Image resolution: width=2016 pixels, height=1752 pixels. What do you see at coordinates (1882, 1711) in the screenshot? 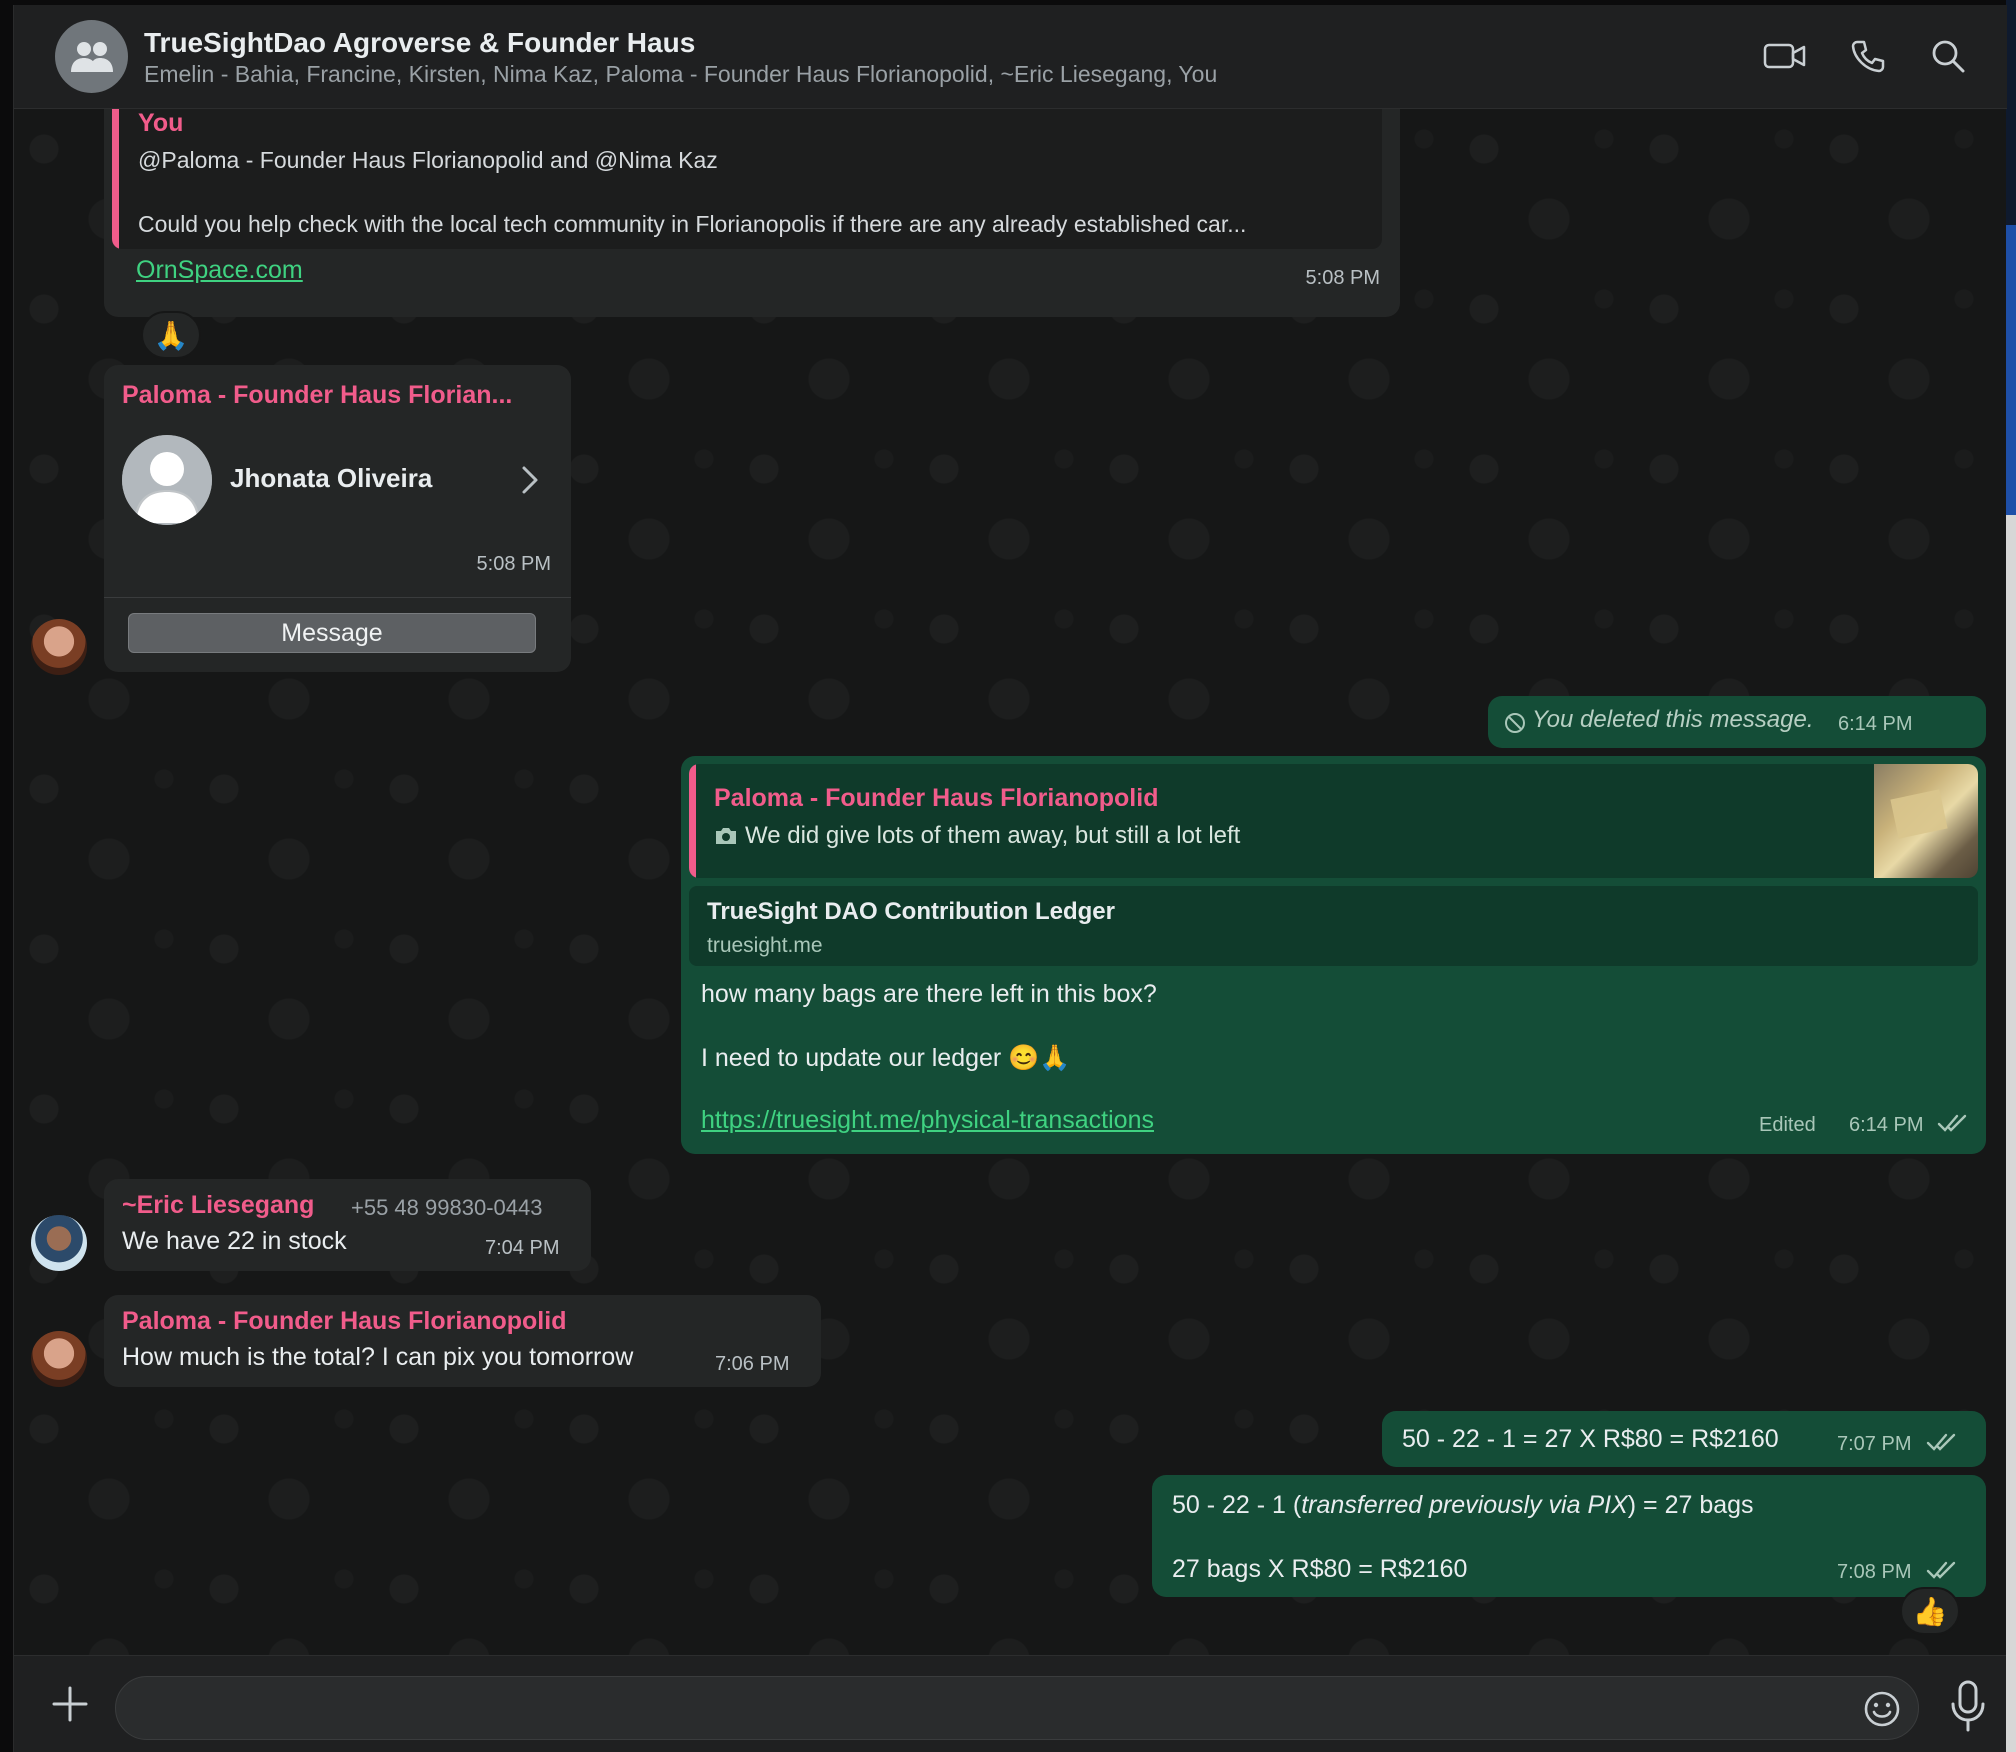
I see `emoji-icon` at bounding box center [1882, 1711].